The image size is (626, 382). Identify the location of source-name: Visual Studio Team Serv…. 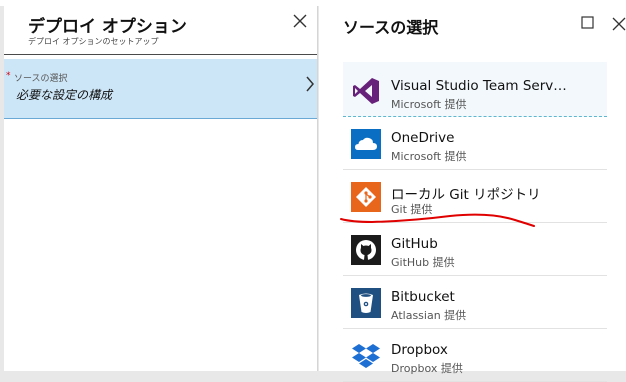
(479, 86).